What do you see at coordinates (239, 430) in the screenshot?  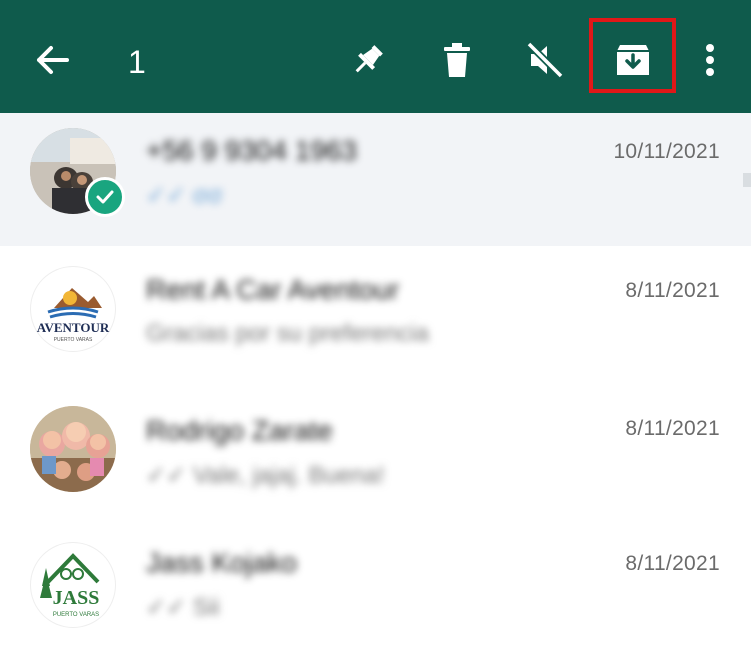 I see `chat-name: Rodrigo Zarate` at bounding box center [239, 430].